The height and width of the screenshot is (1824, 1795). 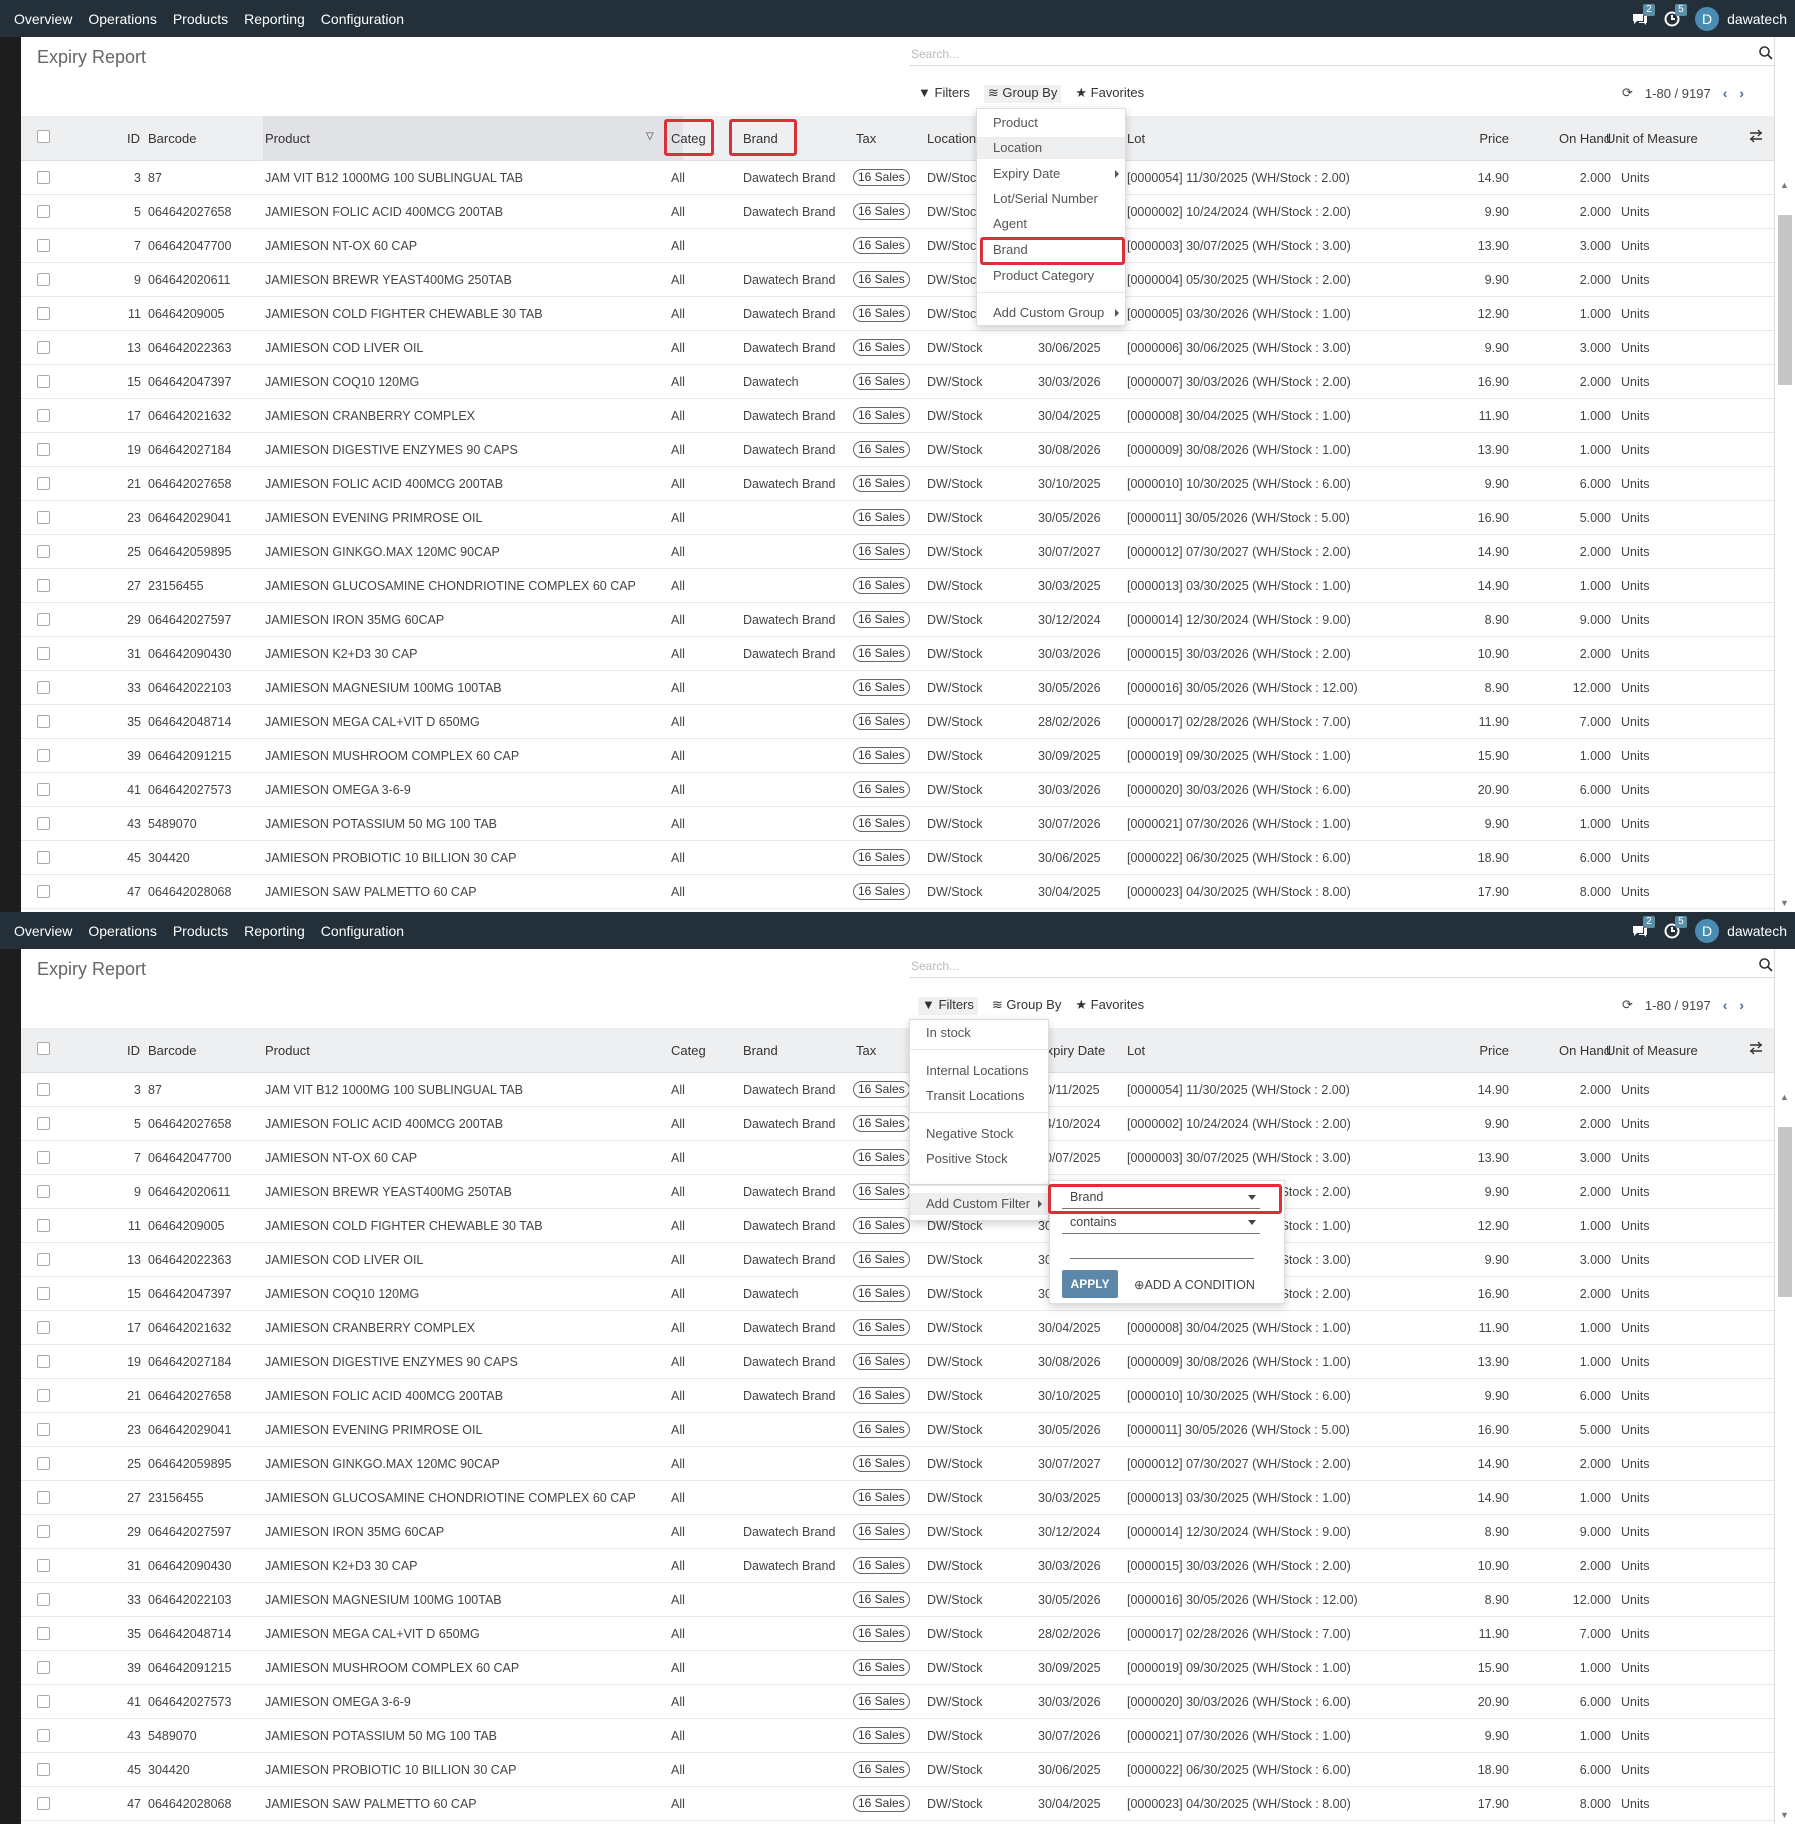 I want to click on add-condition-button: ⊕ADD A CONDITION, so click(x=1194, y=1284).